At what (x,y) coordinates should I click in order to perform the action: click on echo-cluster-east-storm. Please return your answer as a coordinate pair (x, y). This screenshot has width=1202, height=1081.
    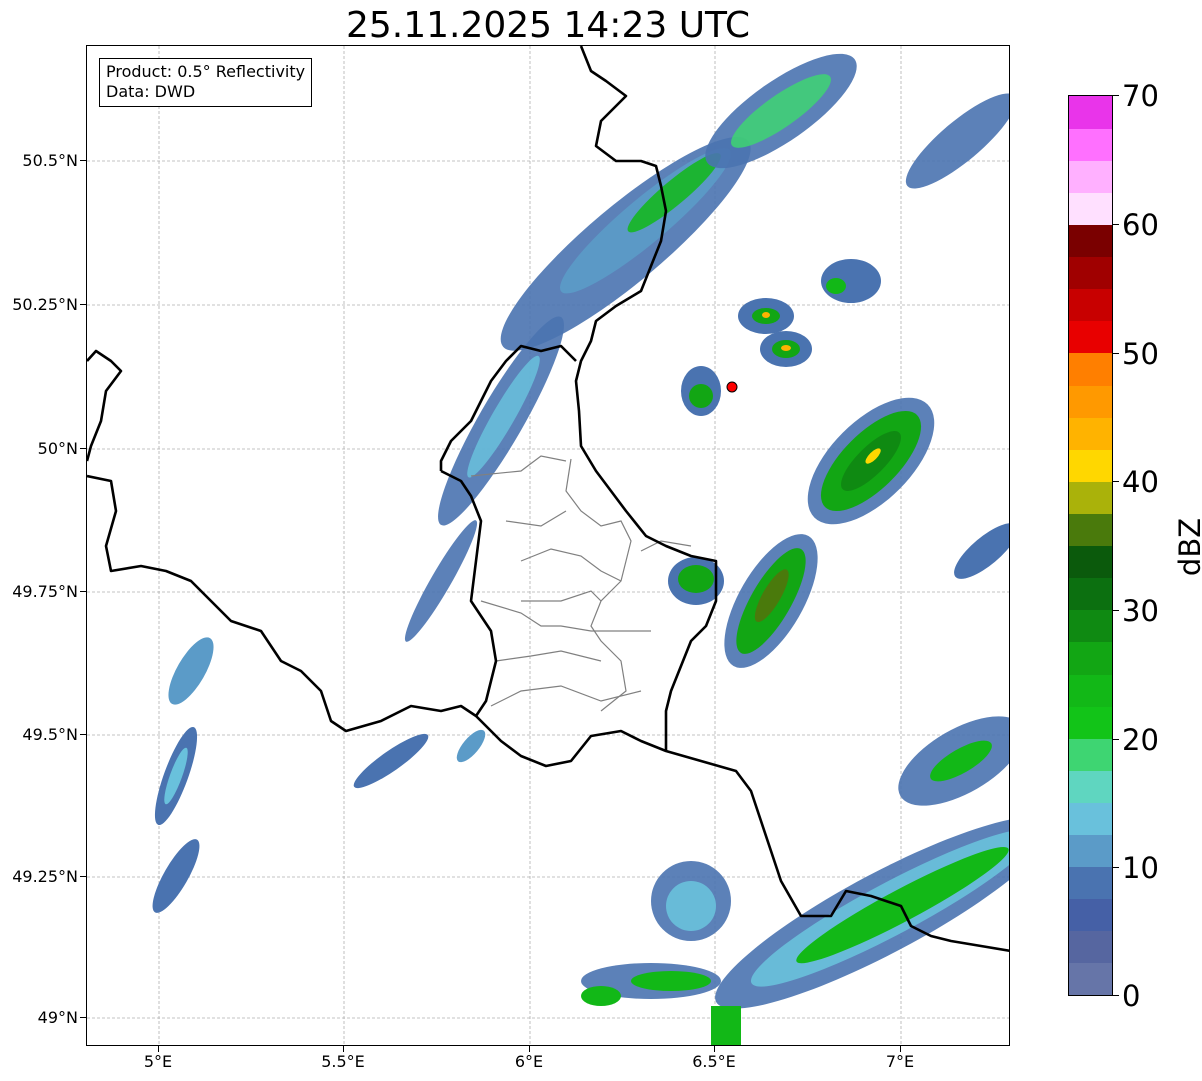
    Looking at the image, I should click on (871, 461).